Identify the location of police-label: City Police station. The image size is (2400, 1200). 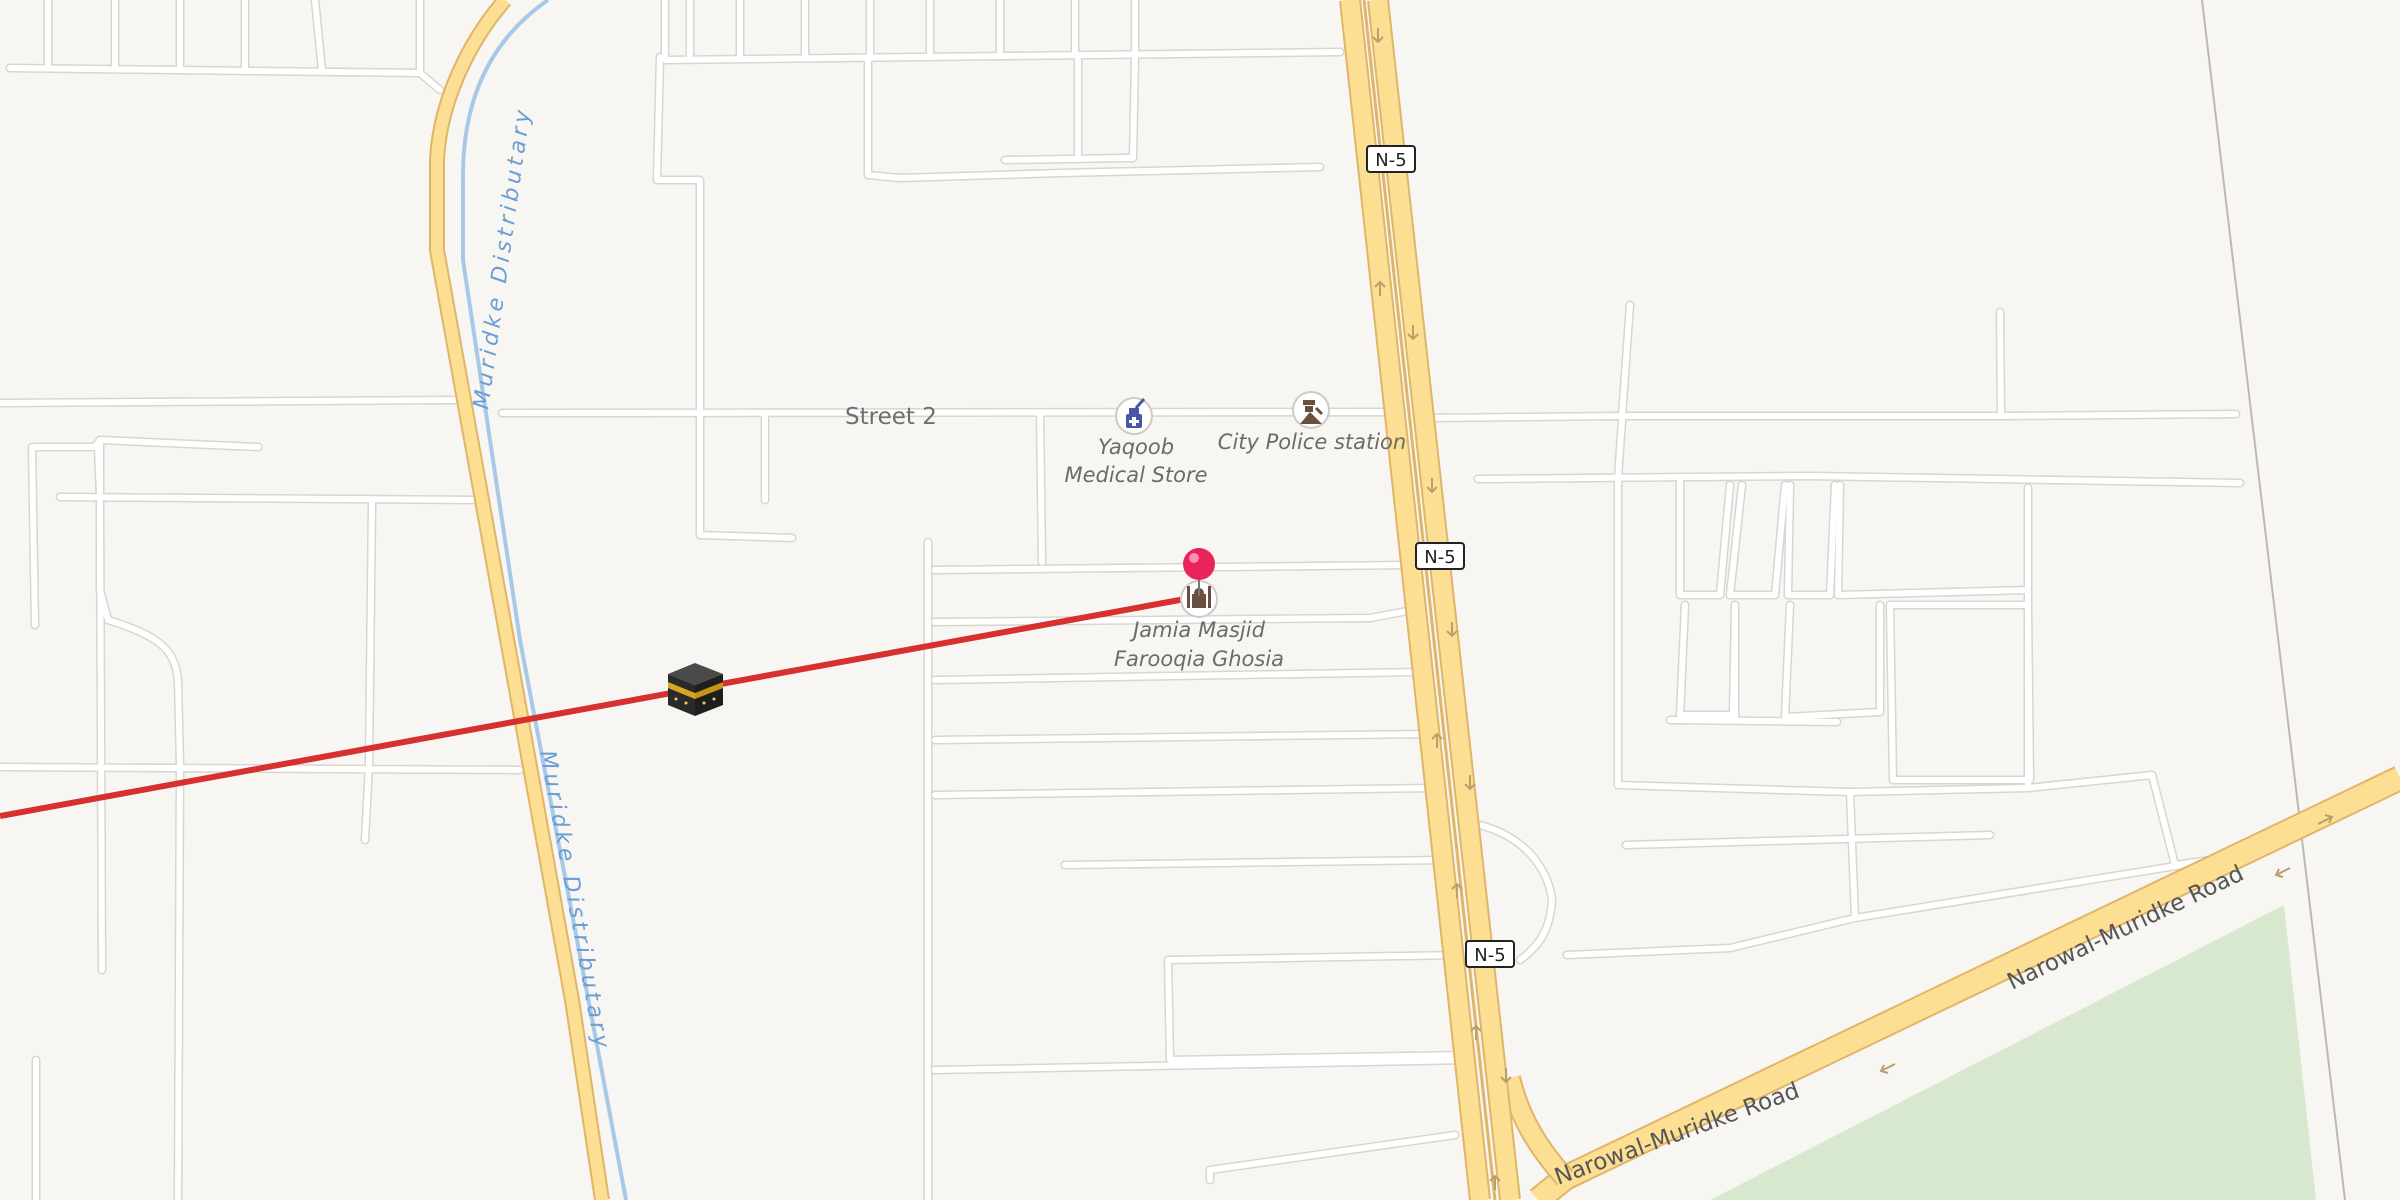
(1312, 442).